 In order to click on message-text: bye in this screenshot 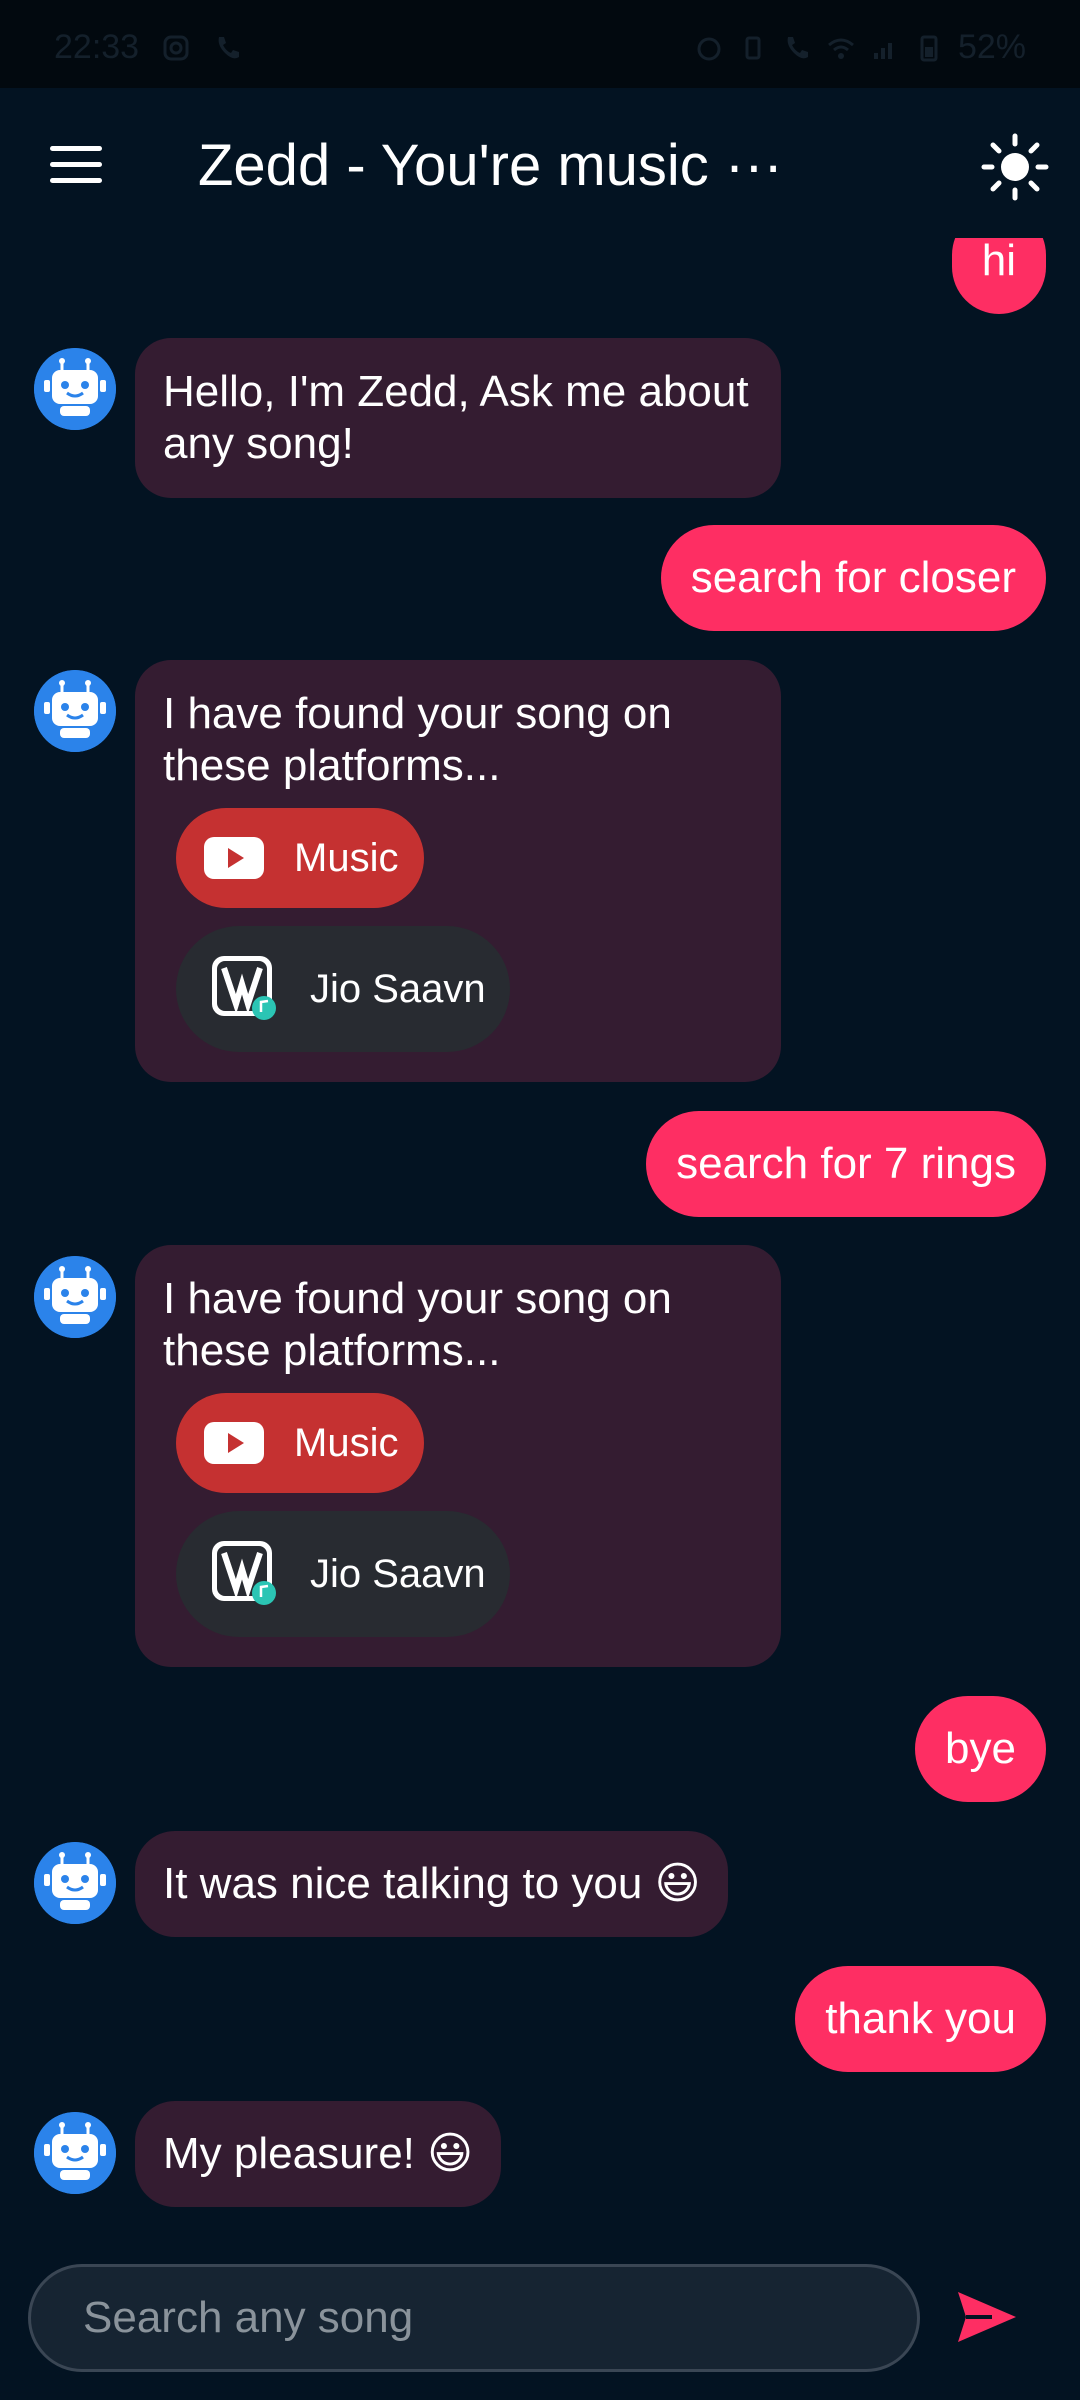, I will do `click(980, 1748)`.